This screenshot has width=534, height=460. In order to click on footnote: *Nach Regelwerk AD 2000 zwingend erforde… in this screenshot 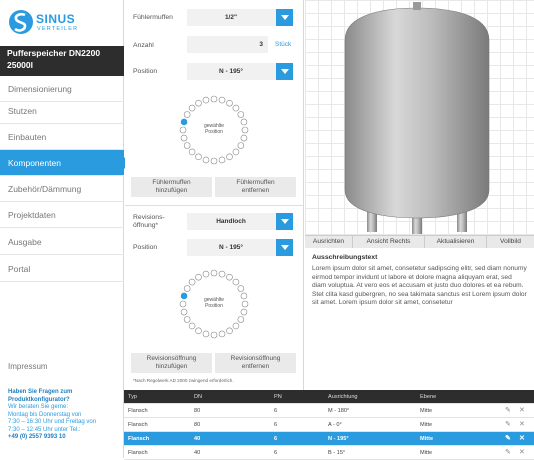, I will do `click(183, 380)`.